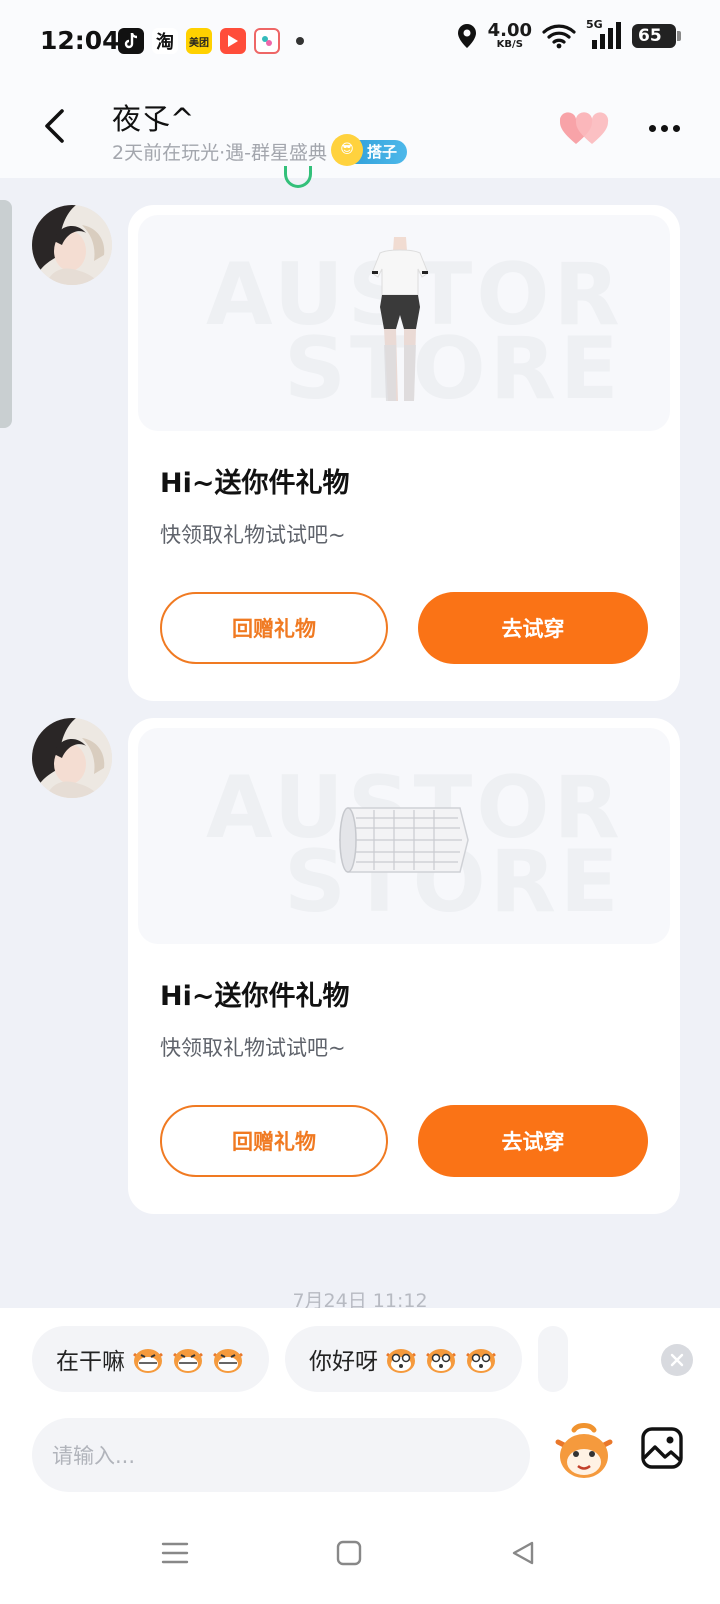 Image resolution: width=720 pixels, height=1604 pixels. Describe the element at coordinates (349, 1553) in the screenshot. I see `home-square-icon` at that location.